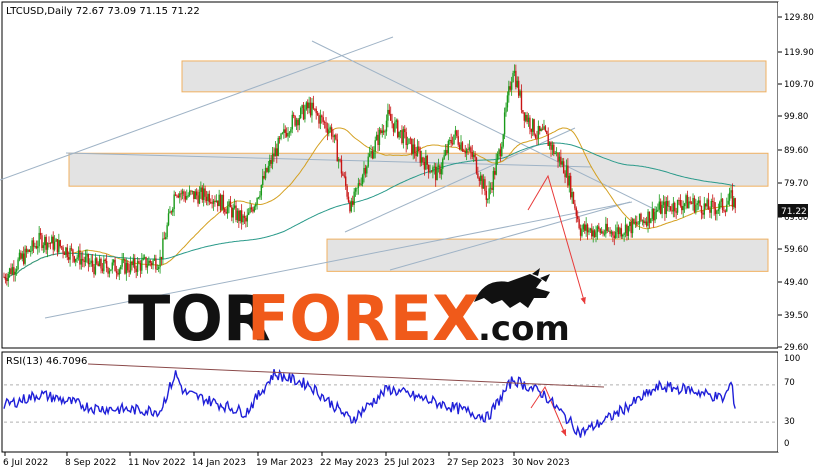  Describe the element at coordinates (792, 359) in the screenshot. I see `rsi-tick-label: 100` at that location.